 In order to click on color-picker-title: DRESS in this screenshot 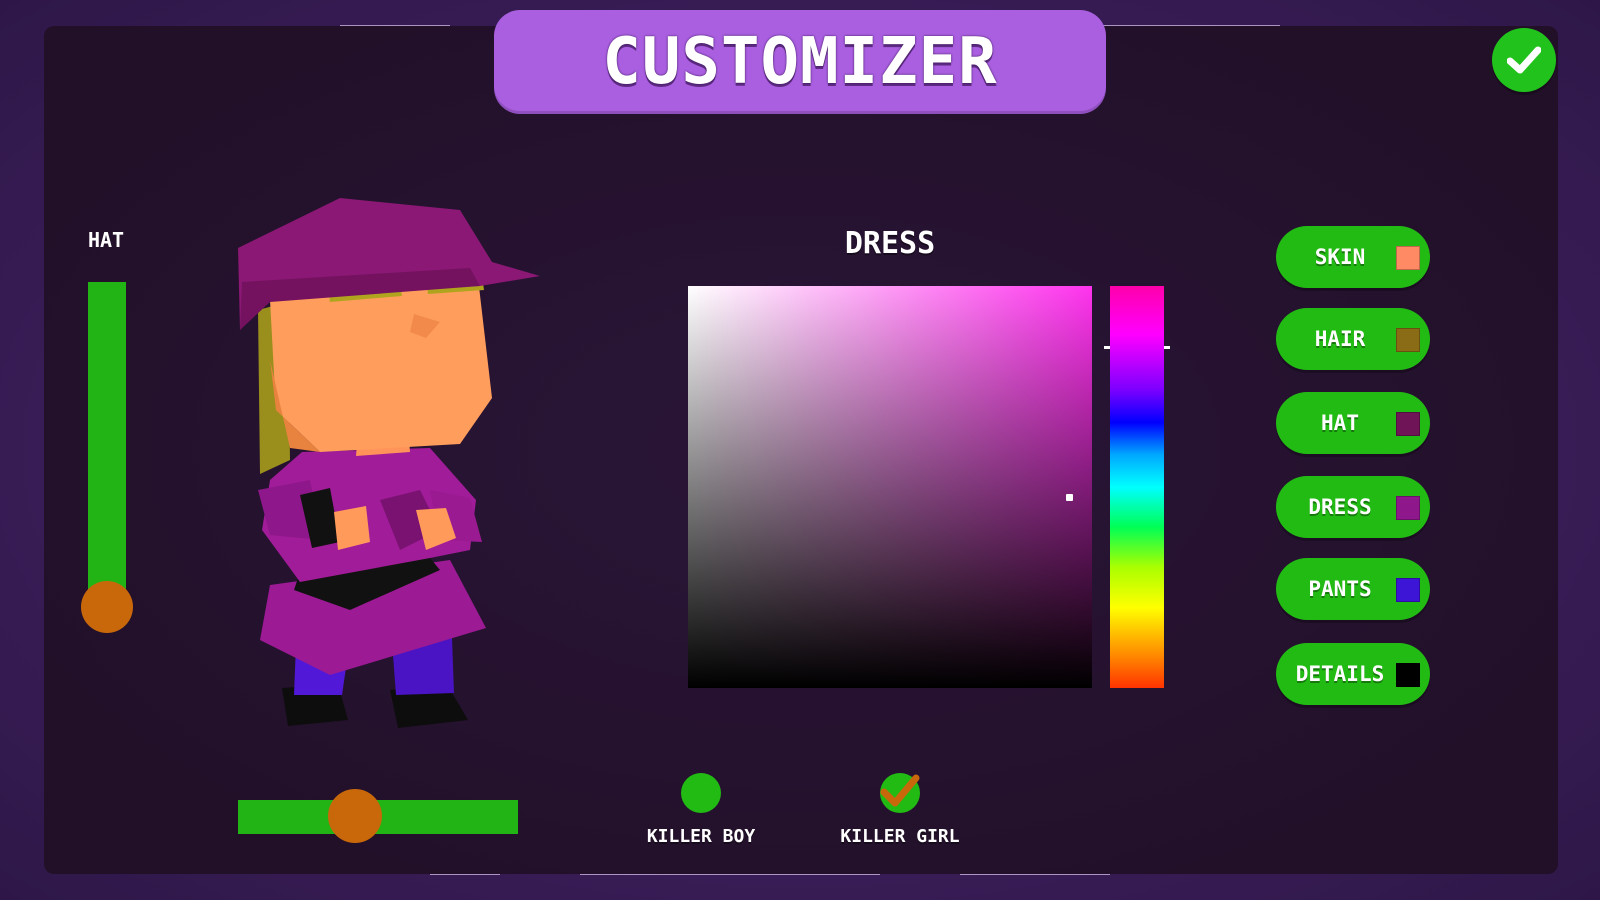, I will do `click(890, 243)`.